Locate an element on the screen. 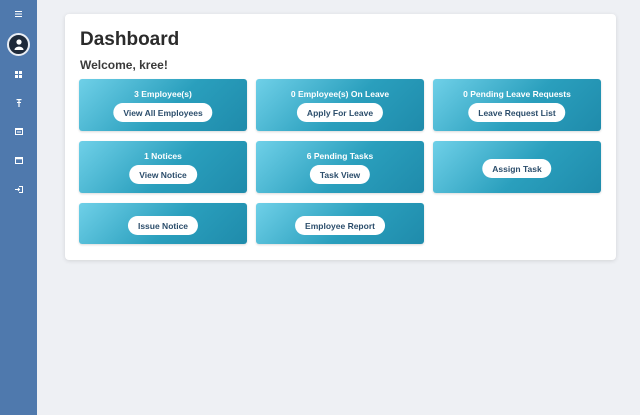 The height and width of the screenshot is (415, 640). issue-notice-tile: Issue Notice is located at coordinates (163, 223).